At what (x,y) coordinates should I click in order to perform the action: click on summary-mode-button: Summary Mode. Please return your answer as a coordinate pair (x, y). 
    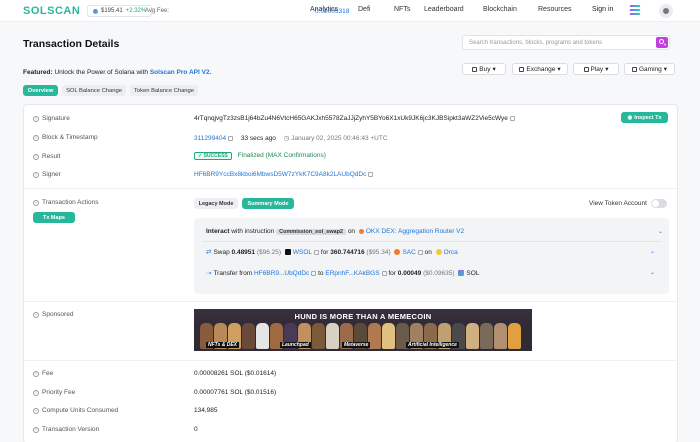
    Looking at the image, I should click on (268, 203).